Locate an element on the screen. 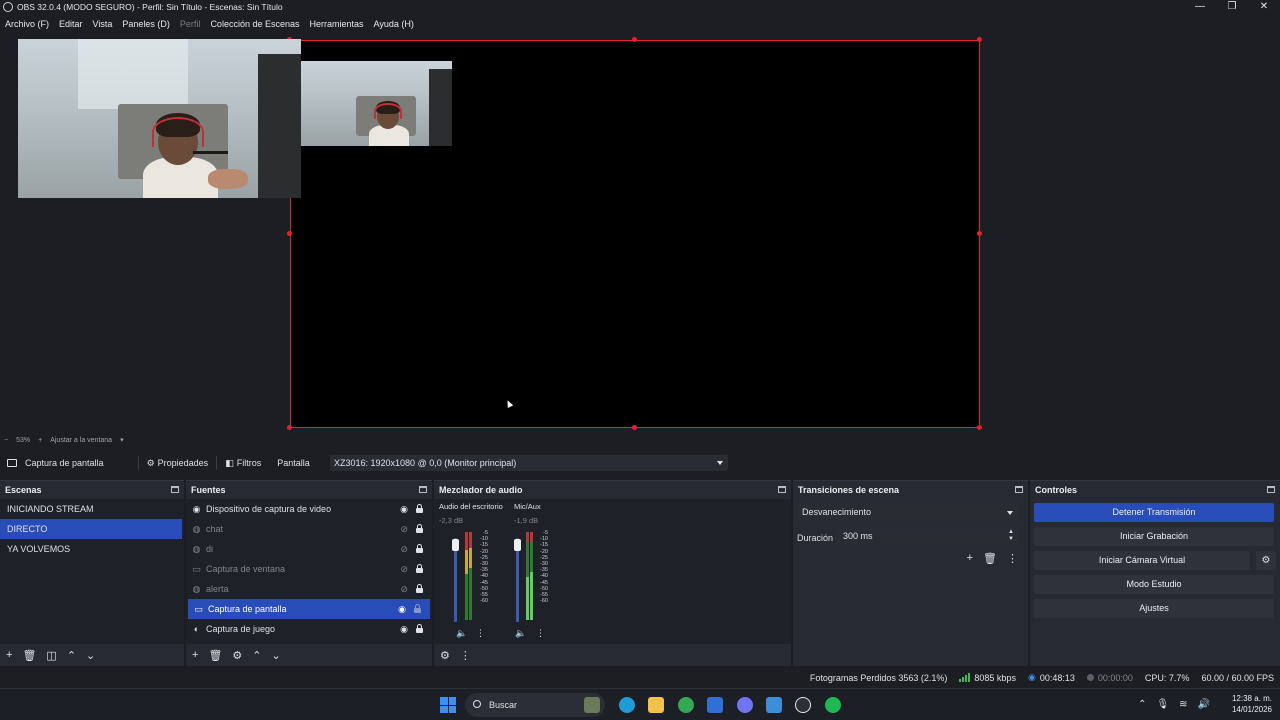  menu-coleccion-escenas: Colección de Escenas is located at coordinates (254, 24).